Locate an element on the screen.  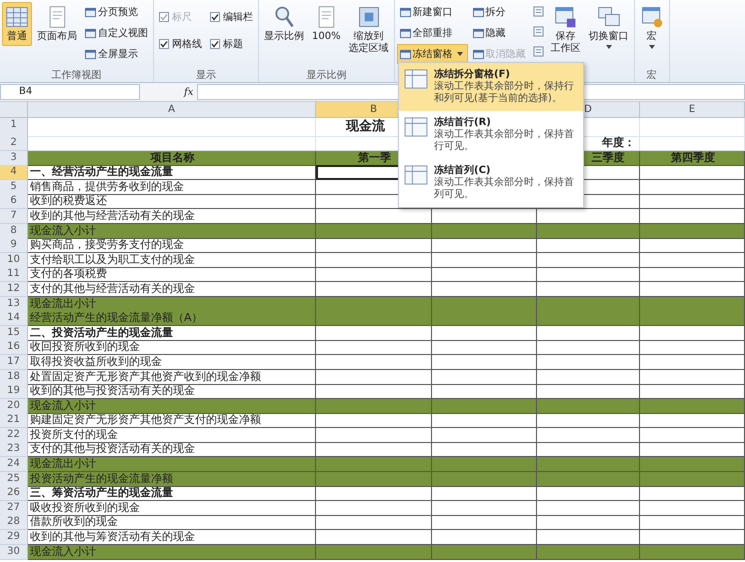
table-cell: 投资活动产生的现金流量净额 is located at coordinates (172, 479).